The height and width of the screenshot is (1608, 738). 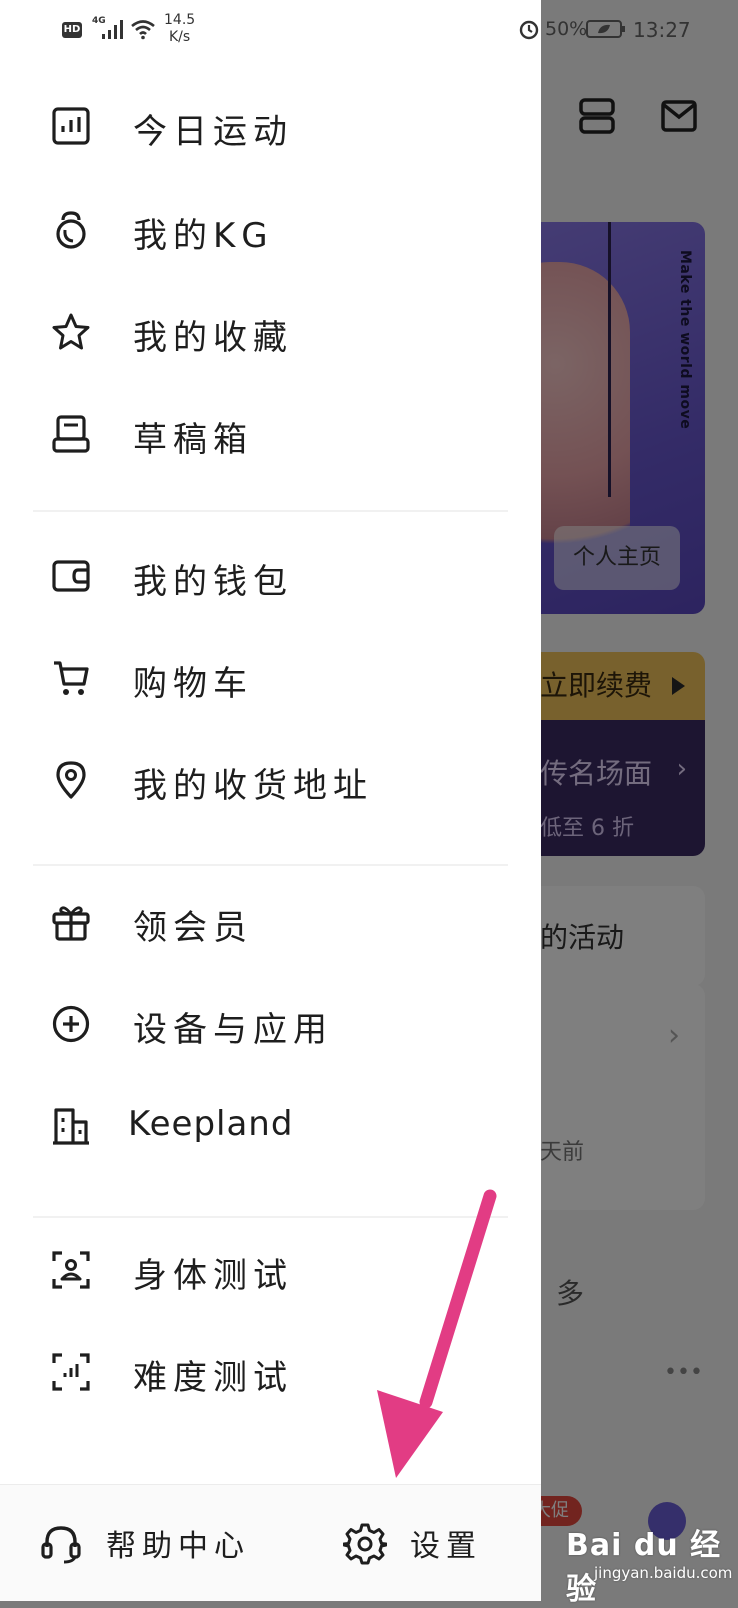 What do you see at coordinates (663, 1573) in the screenshot?
I see `watermark-url: jingyan.baidu.com` at bounding box center [663, 1573].